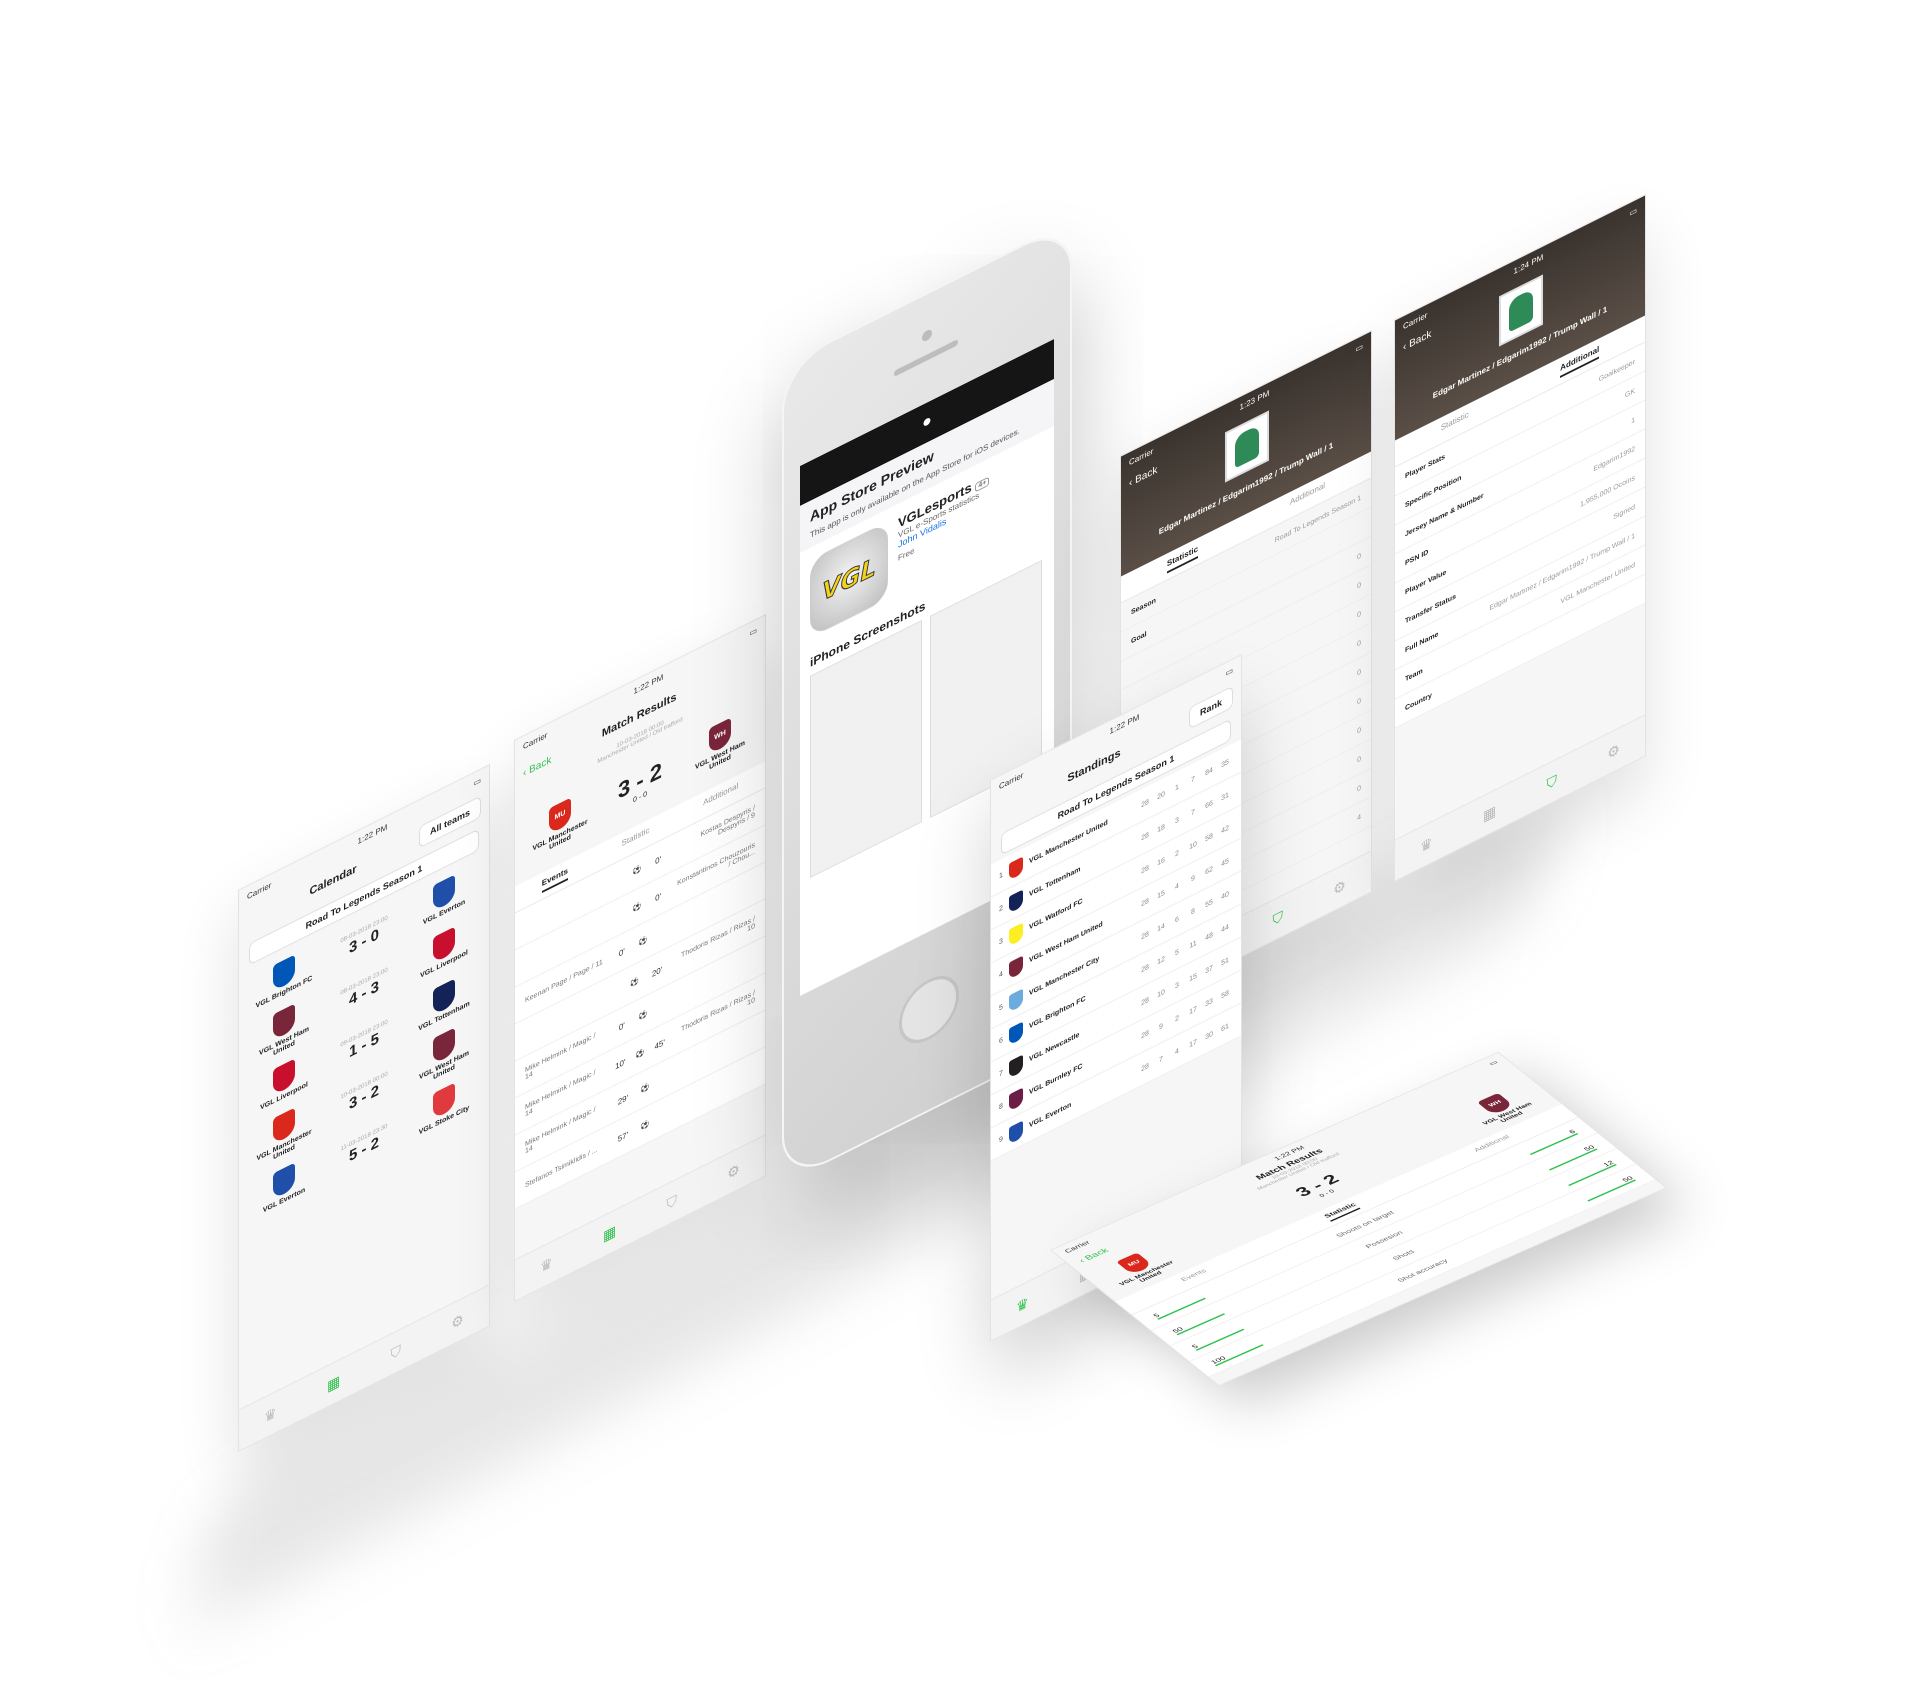 This screenshot has width=1920, height=1690. What do you see at coordinates (1001, 1106) in the screenshot?
I see `rank-position: 8` at bounding box center [1001, 1106].